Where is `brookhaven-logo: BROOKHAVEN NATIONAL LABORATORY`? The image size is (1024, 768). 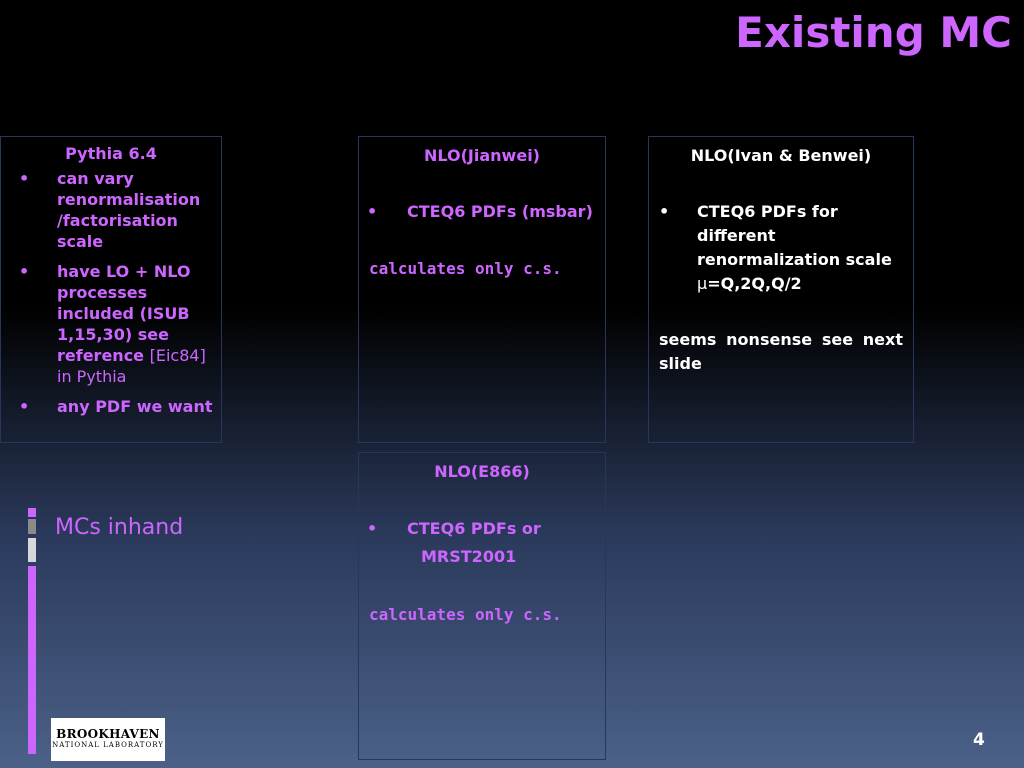
brookhaven-logo: BROOKHAVEN NATIONAL LABORATORY is located at coordinates (108, 739).